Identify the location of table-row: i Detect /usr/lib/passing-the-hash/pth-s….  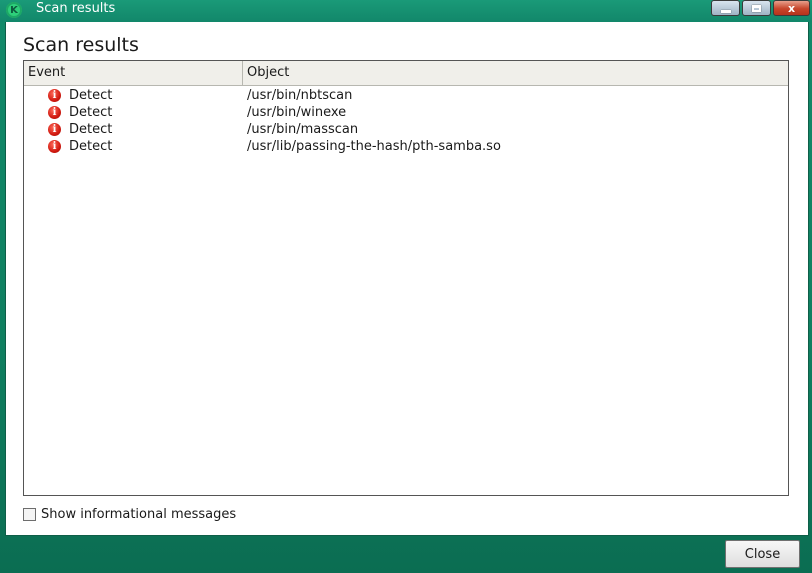
(406, 146).